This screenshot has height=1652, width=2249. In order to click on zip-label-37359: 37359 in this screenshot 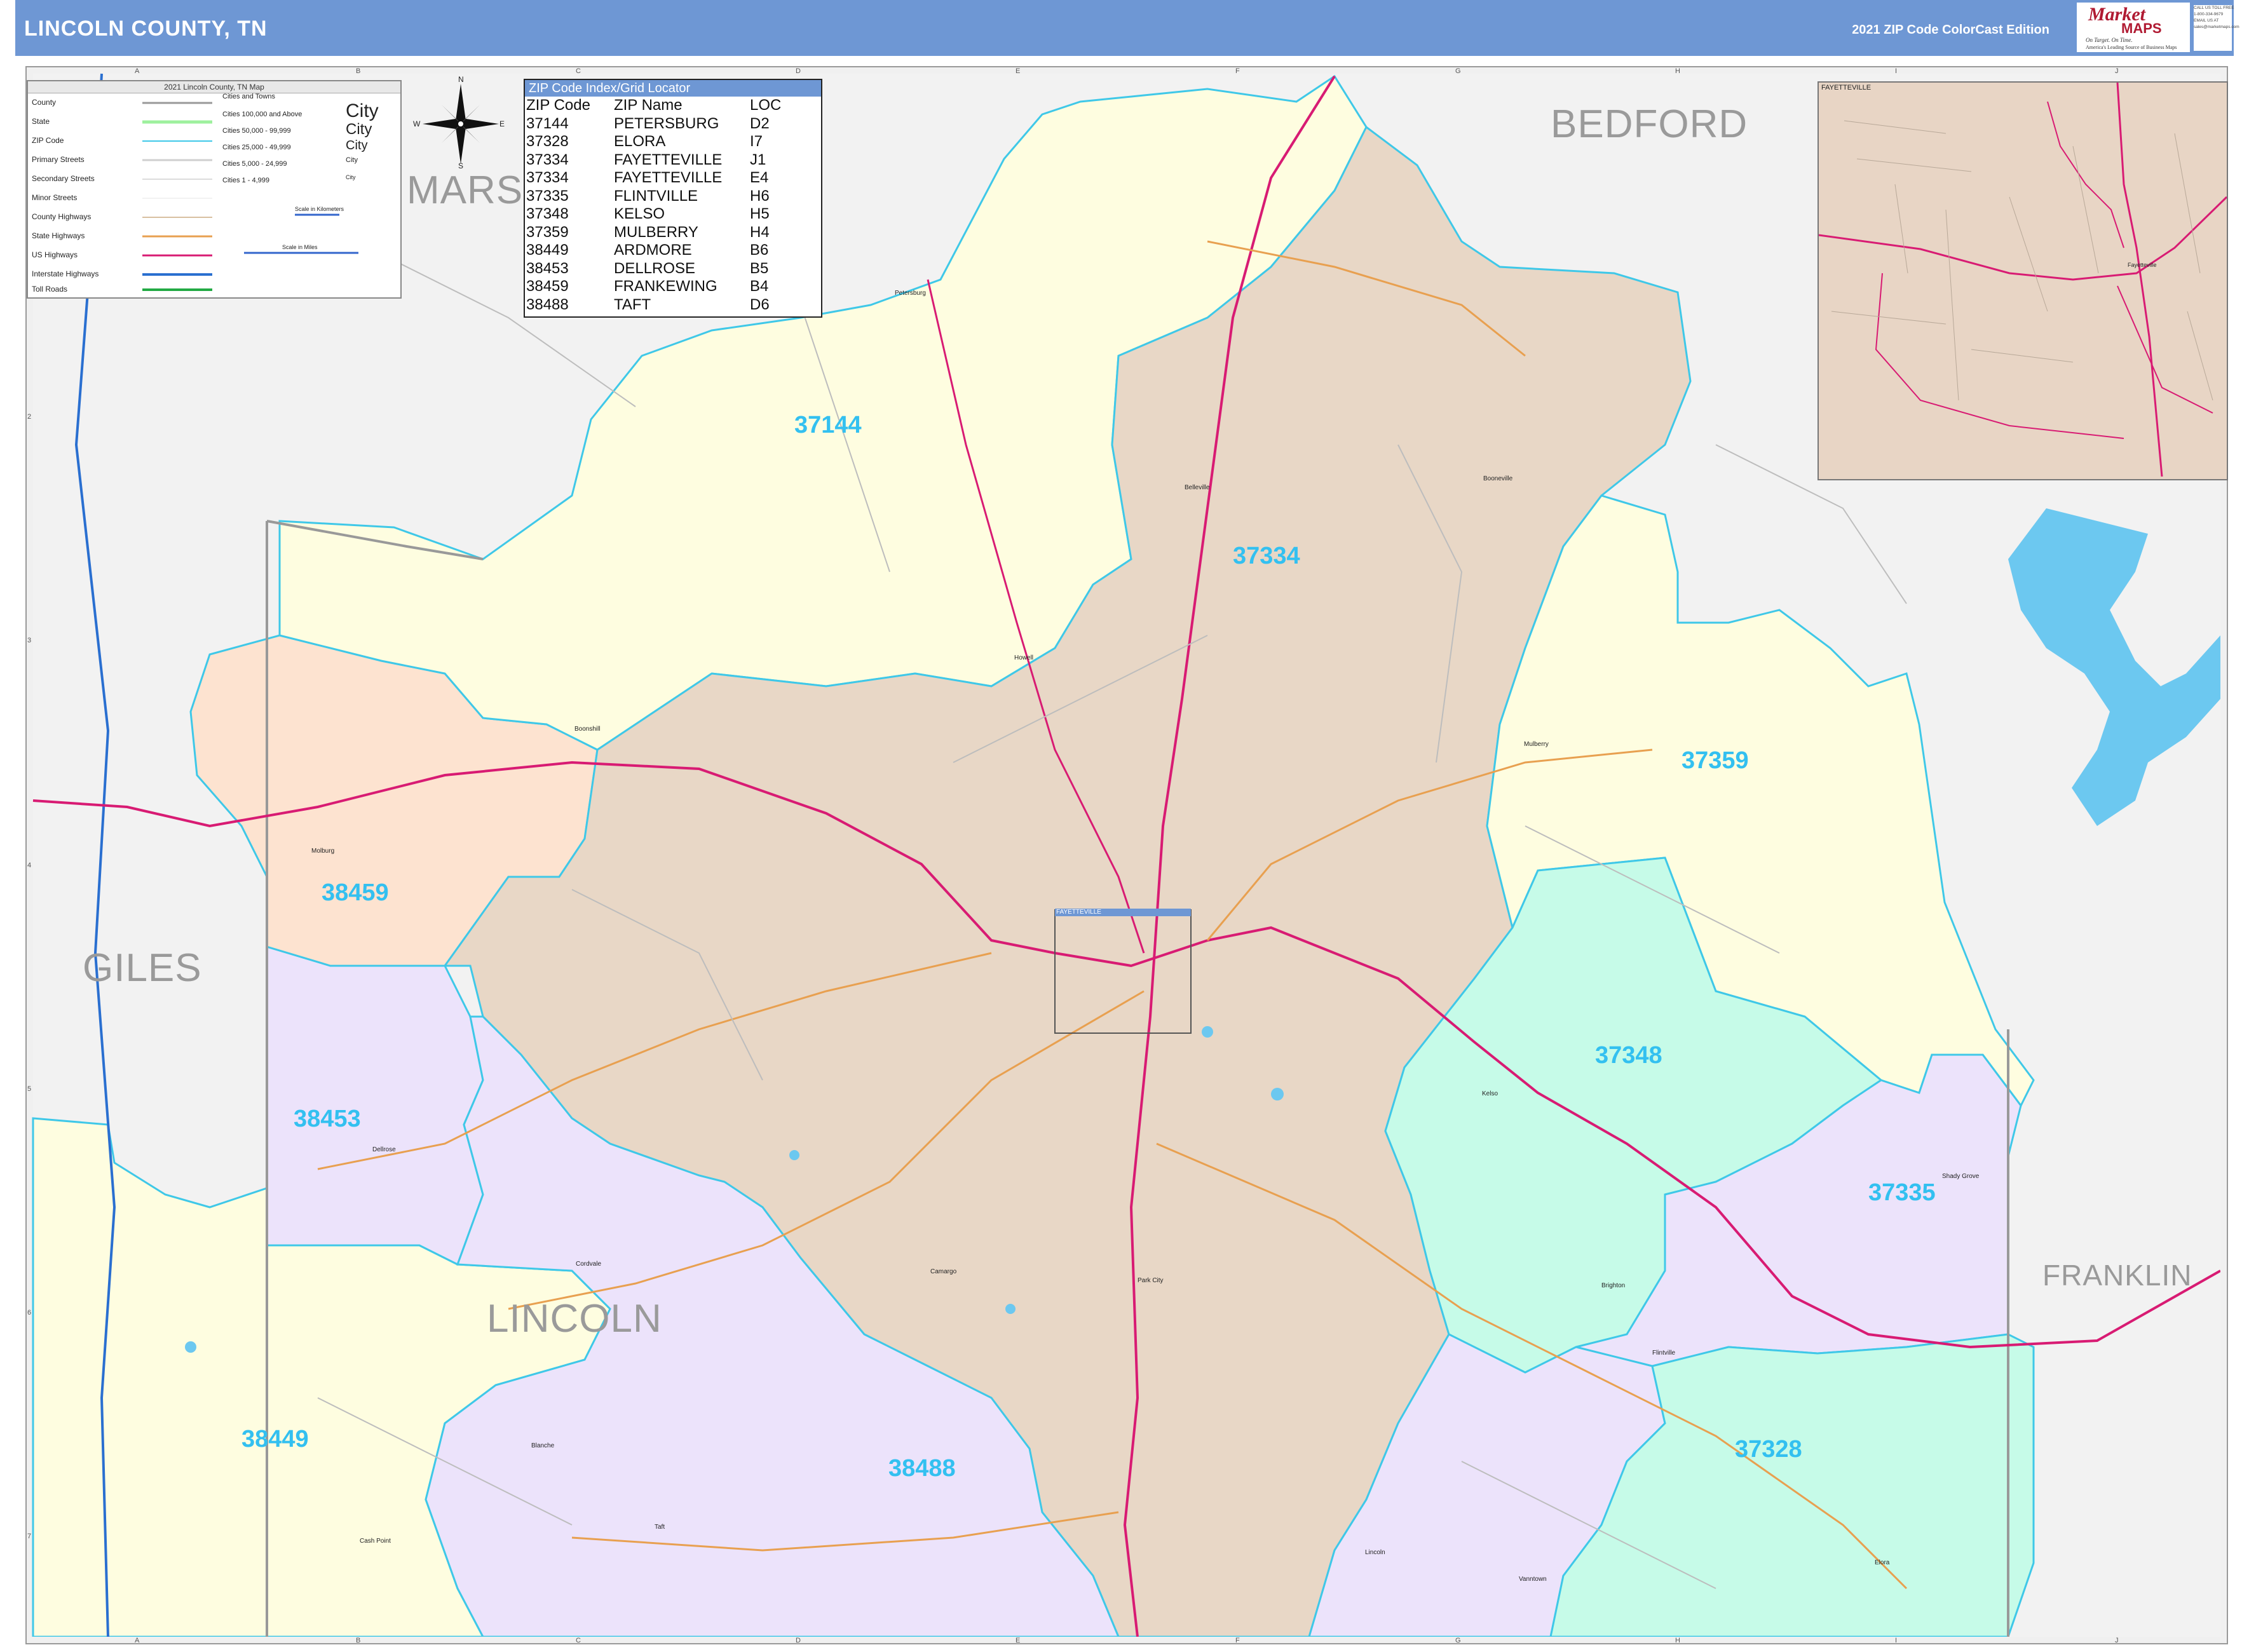, I will do `click(1715, 761)`.